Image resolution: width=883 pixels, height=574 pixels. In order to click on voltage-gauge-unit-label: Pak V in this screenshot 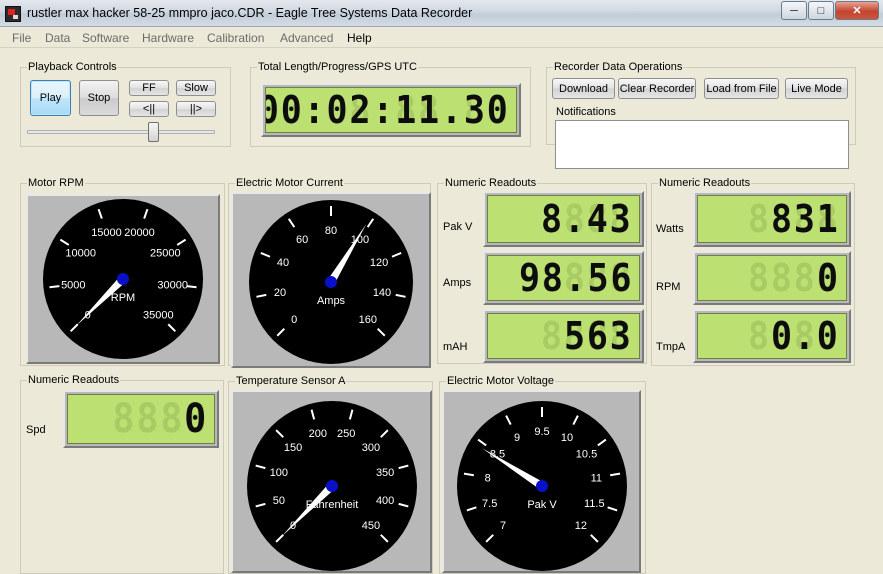, I will do `click(542, 505)`.